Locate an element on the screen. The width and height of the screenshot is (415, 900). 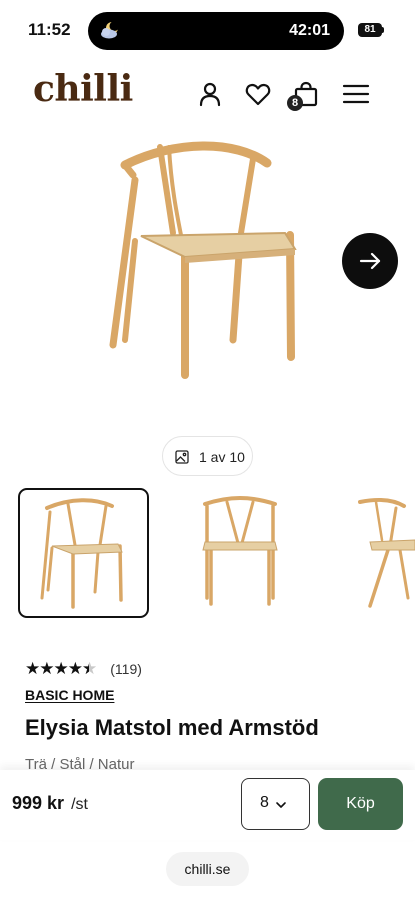
site-header: chilli is located at coordinates (207, 95).